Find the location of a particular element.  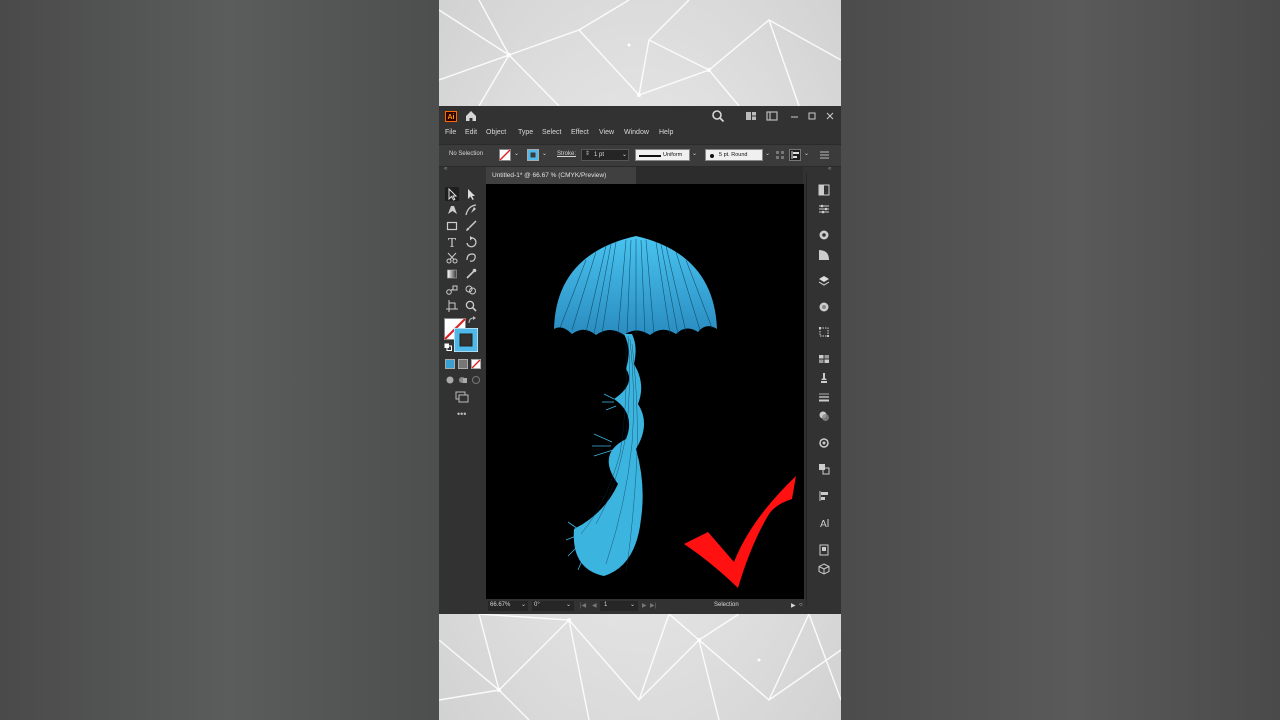

default-colors-icon is located at coordinates (448, 347).